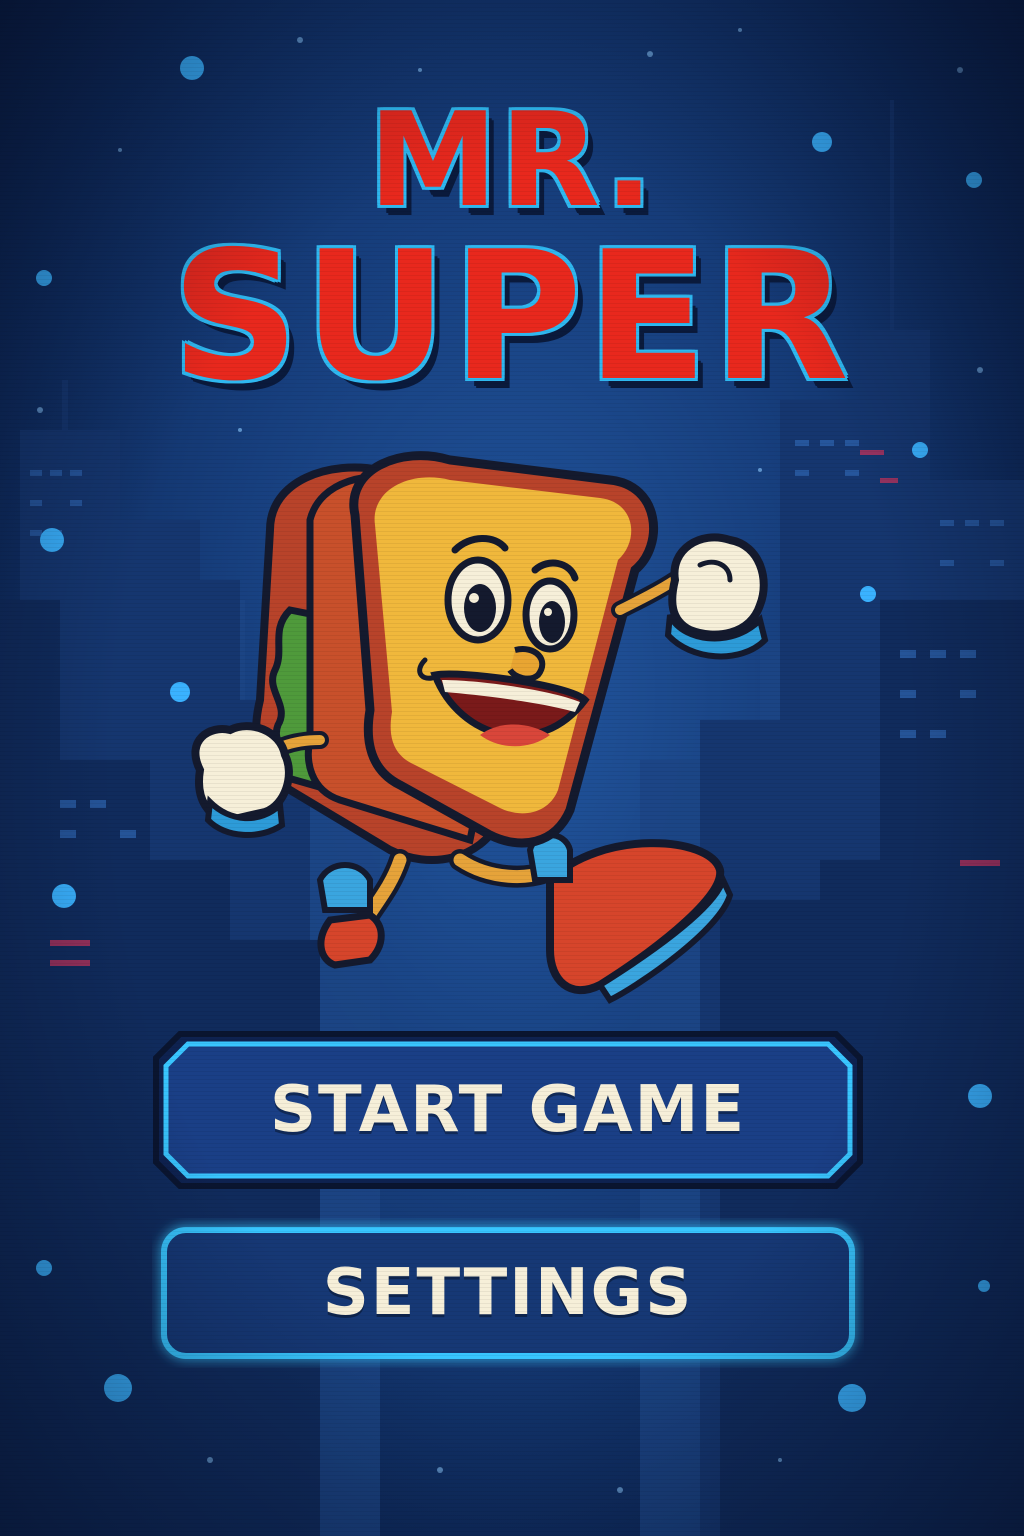  What do you see at coordinates (512, 160) in the screenshot?
I see `game-title-line1: MR.` at bounding box center [512, 160].